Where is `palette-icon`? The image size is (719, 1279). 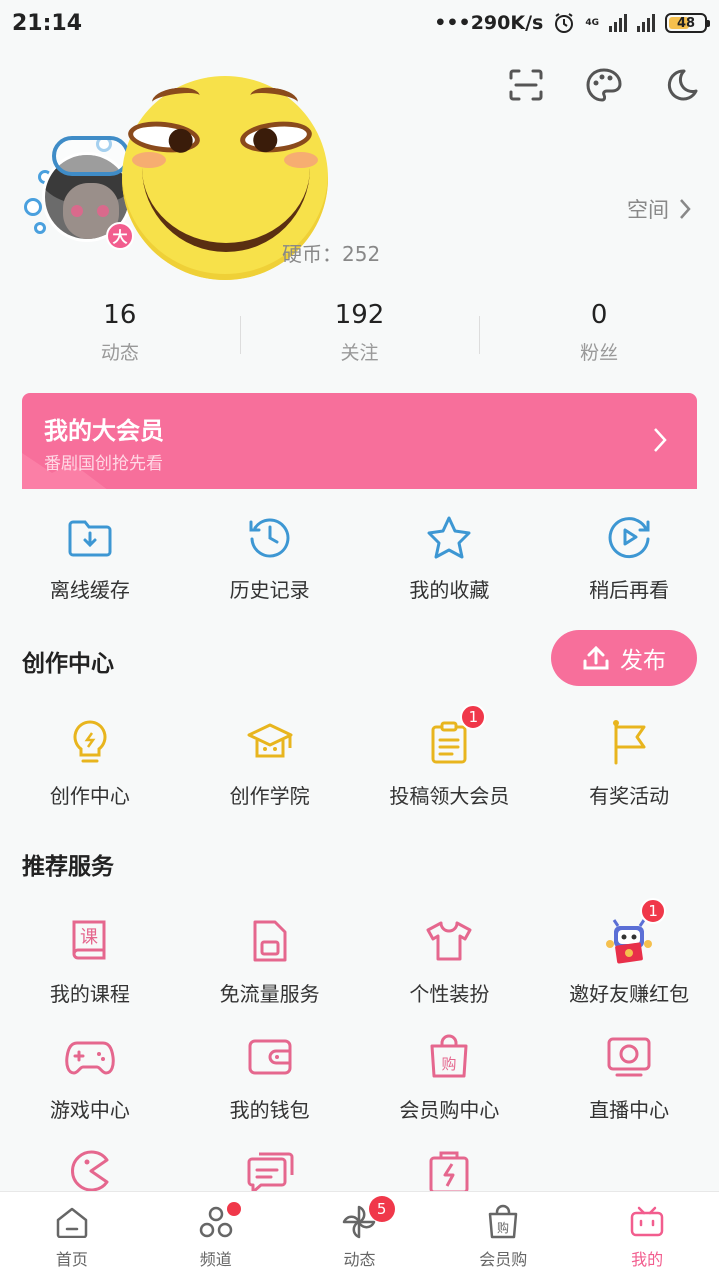 palette-icon is located at coordinates (604, 85).